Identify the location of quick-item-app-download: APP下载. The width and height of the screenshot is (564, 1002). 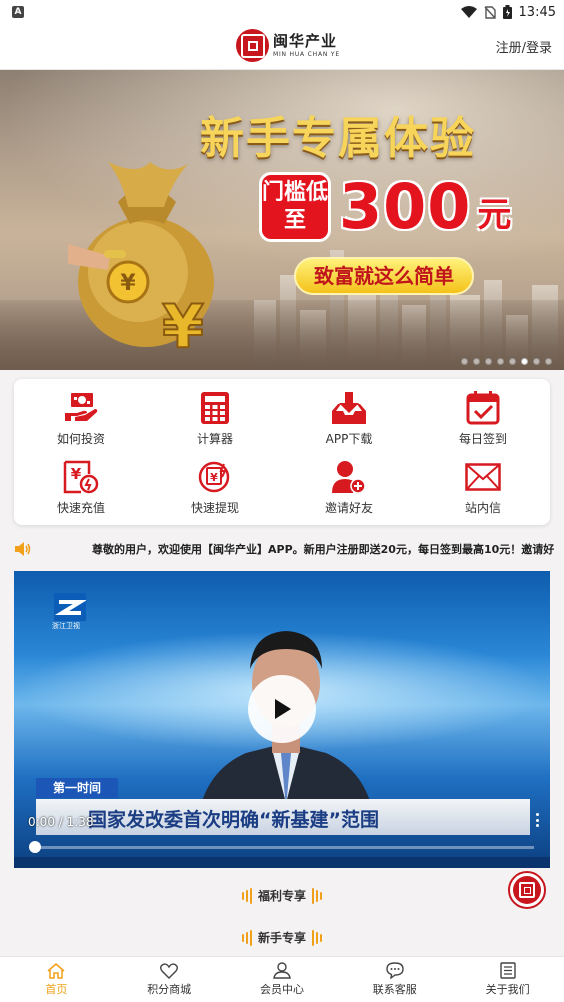
(349, 417).